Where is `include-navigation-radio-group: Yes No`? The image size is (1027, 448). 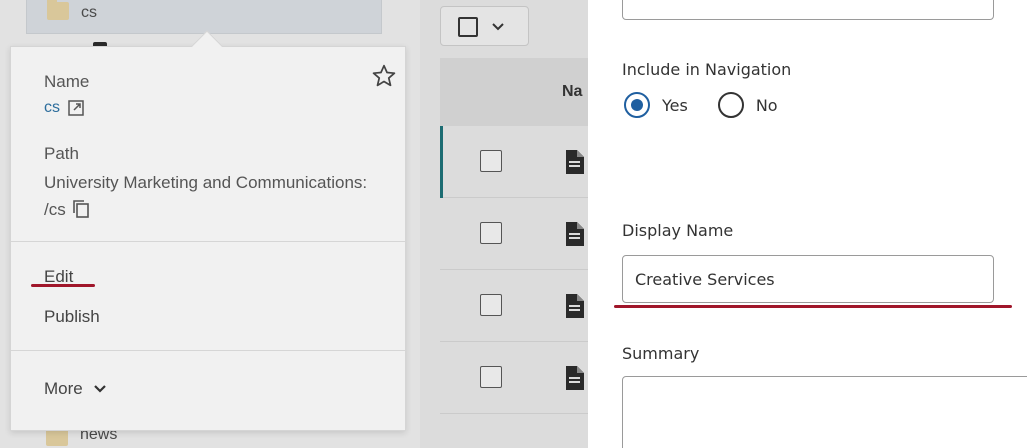
include-navigation-radio-group: Yes No is located at coordinates (710, 105).